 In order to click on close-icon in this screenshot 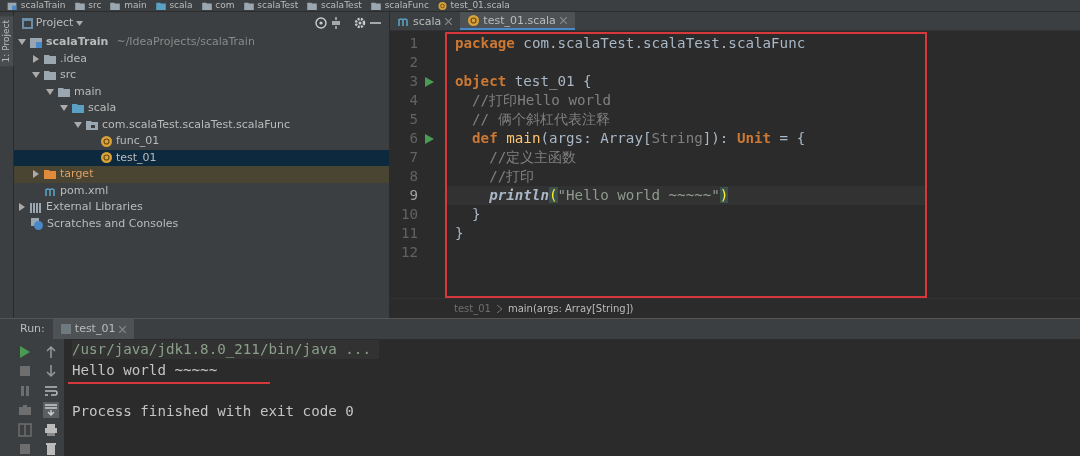, I will do `click(449, 21)`.